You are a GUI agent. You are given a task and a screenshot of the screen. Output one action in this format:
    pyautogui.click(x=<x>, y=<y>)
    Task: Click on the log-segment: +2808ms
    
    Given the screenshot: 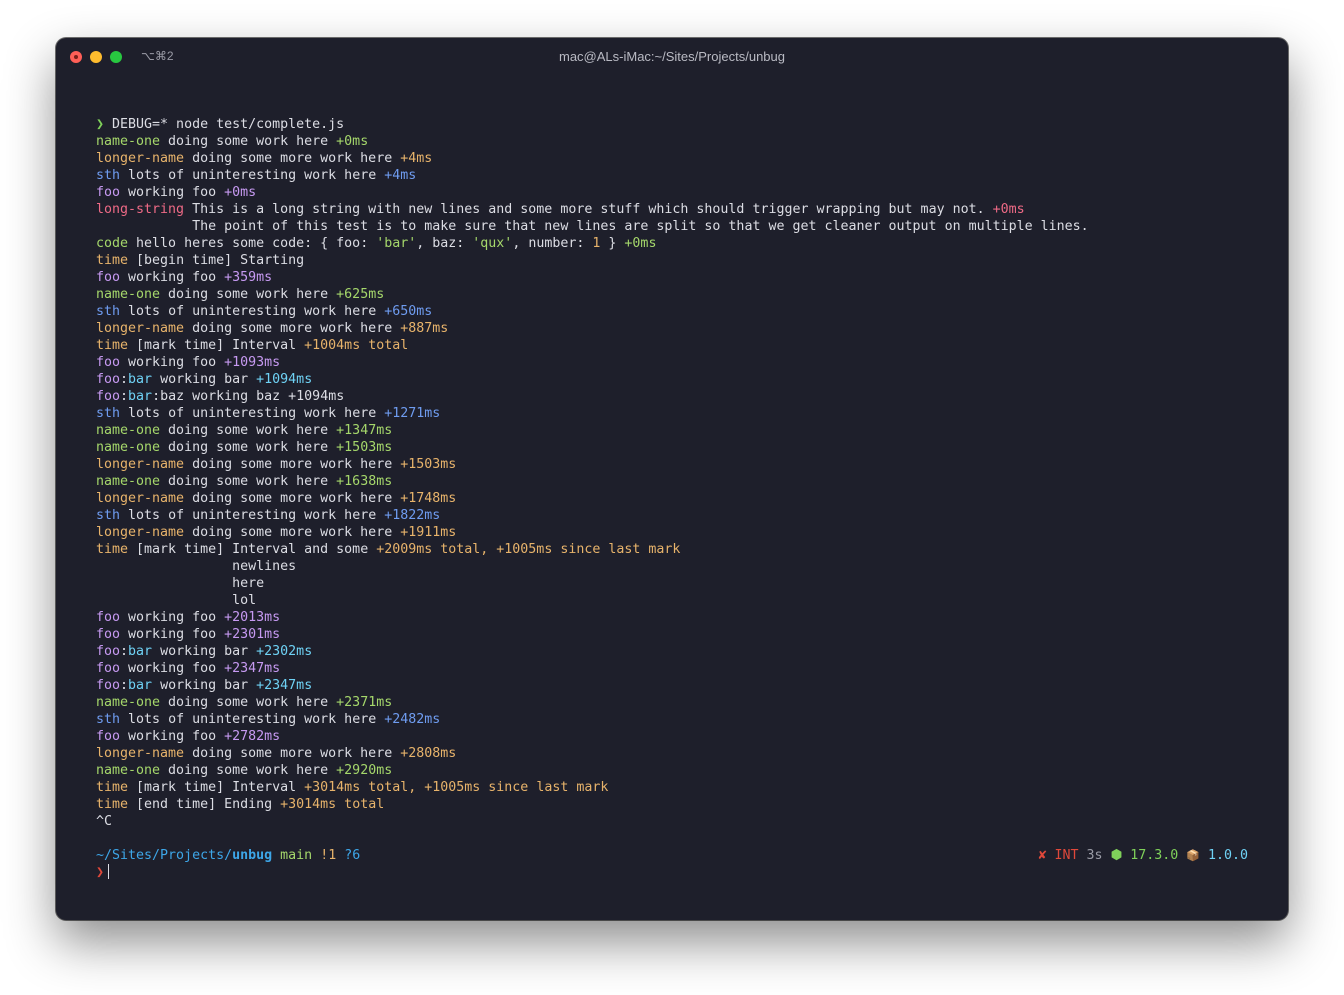 What is the action you would take?
    pyautogui.click(x=428, y=753)
    